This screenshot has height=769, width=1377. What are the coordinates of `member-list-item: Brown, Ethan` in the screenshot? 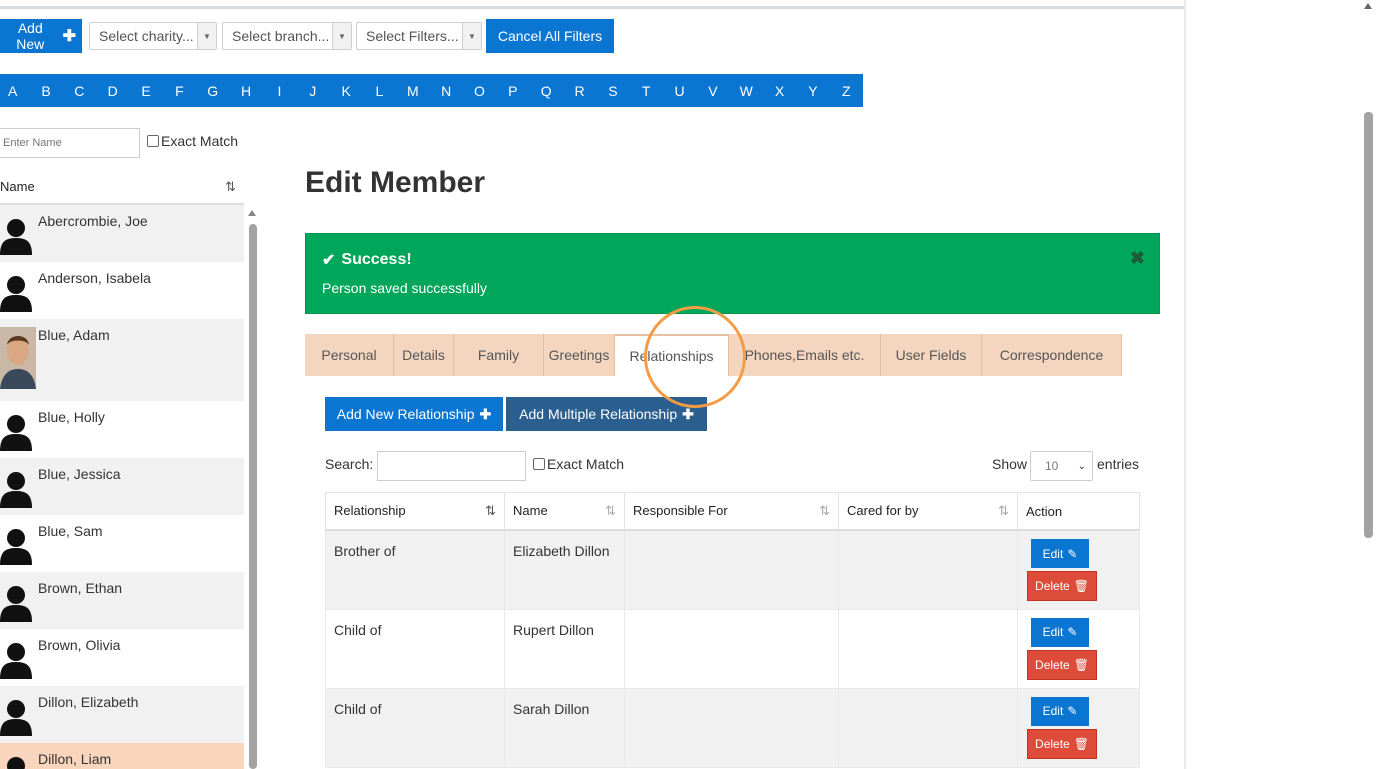 It's located at (122, 600).